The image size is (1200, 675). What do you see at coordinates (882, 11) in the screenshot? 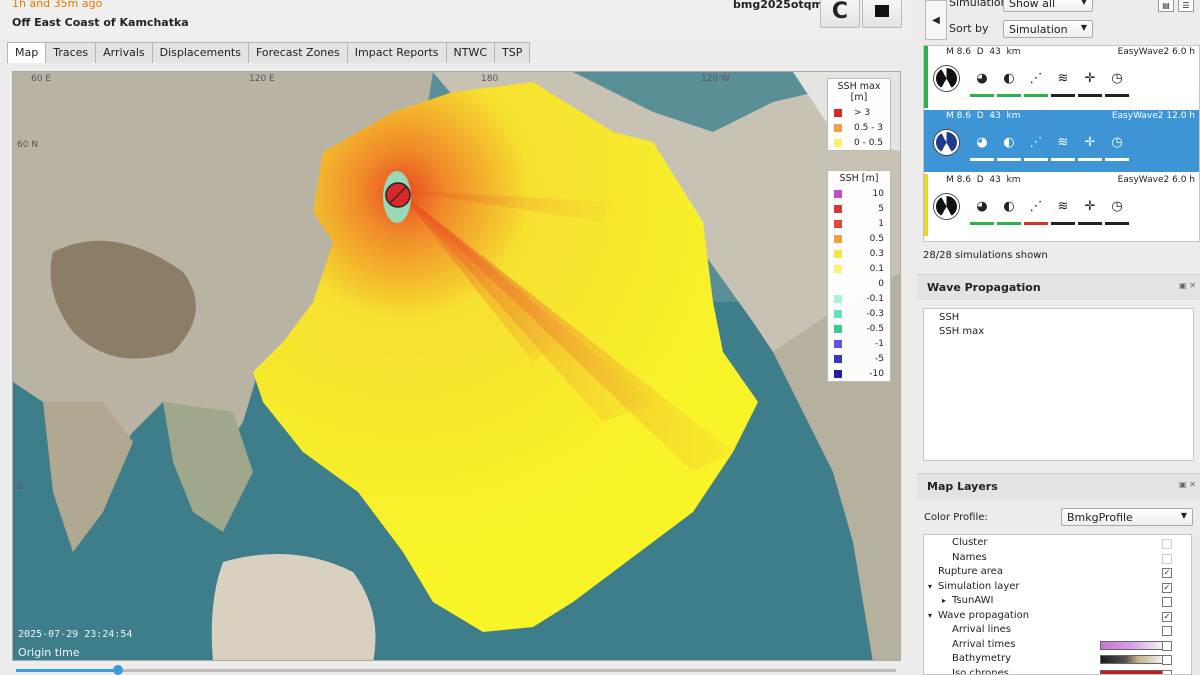
I see `stop-icon` at bounding box center [882, 11].